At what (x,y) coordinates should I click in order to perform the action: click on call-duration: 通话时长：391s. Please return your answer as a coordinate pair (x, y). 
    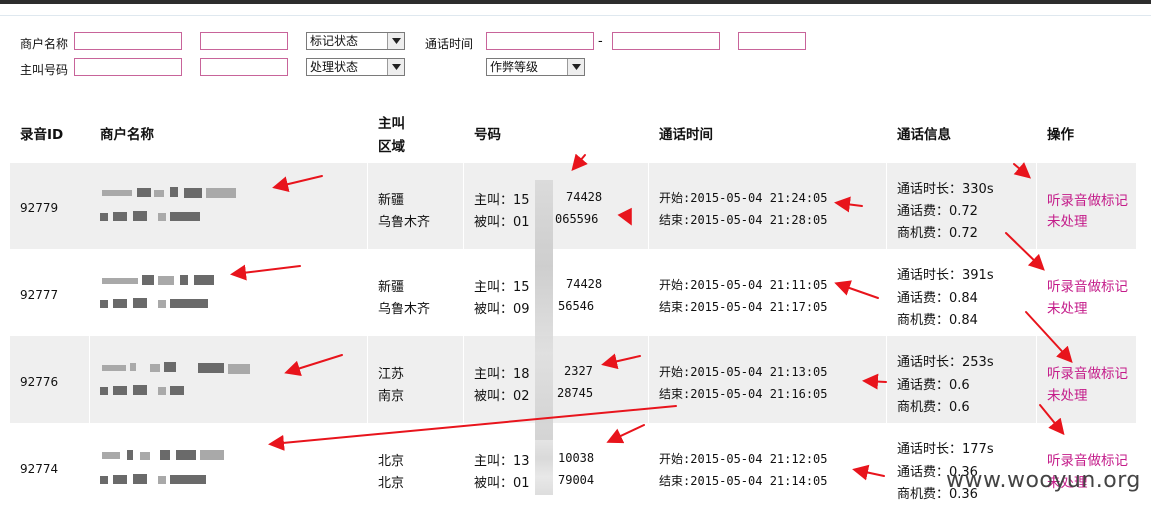
    Looking at the image, I should click on (945, 275).